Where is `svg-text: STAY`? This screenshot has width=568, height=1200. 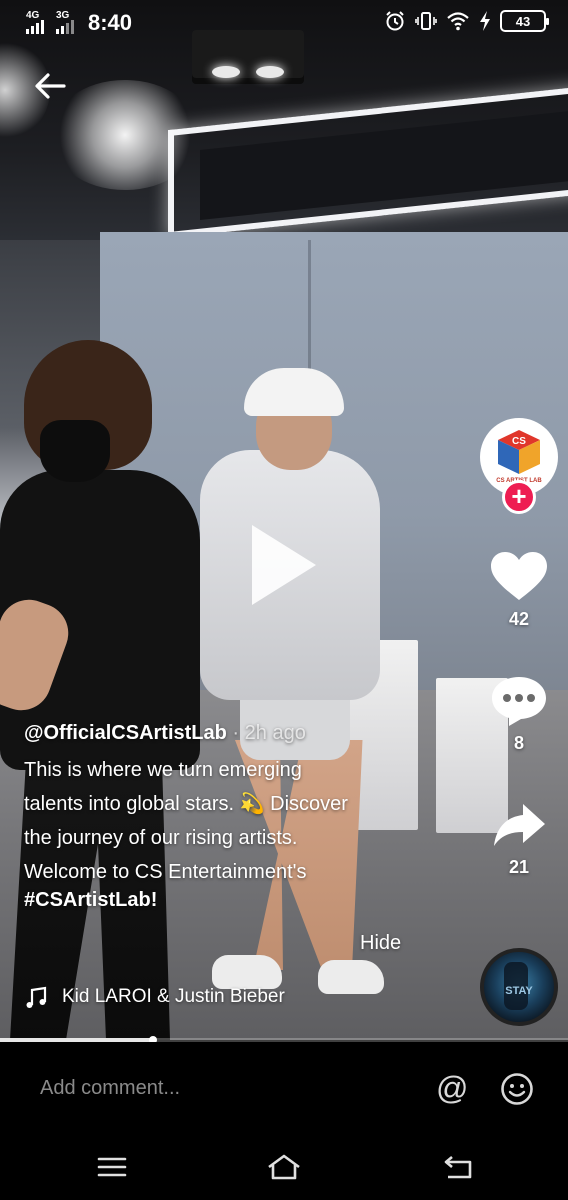
svg-text: STAY is located at coordinates (519, 991).